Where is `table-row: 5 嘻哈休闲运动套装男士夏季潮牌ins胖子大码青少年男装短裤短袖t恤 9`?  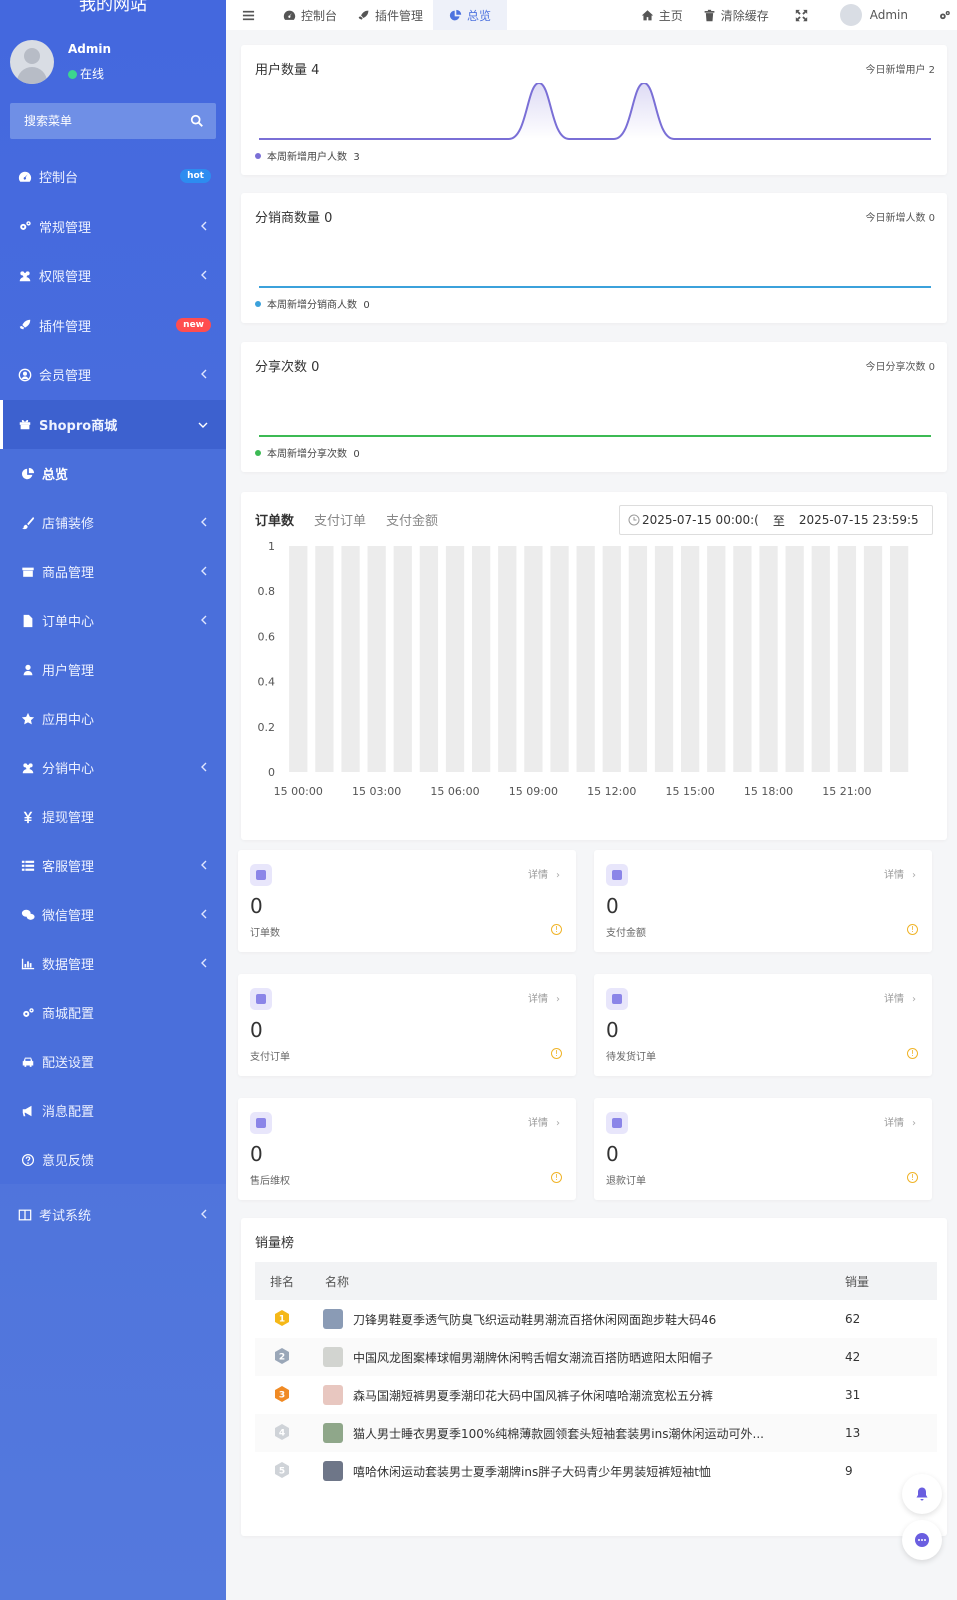 table-row: 5 嘻哈休闲运动套装男士夏季潮牌ins胖子大码青少年男装短裤短袖t恤 9 is located at coordinates (596, 1471).